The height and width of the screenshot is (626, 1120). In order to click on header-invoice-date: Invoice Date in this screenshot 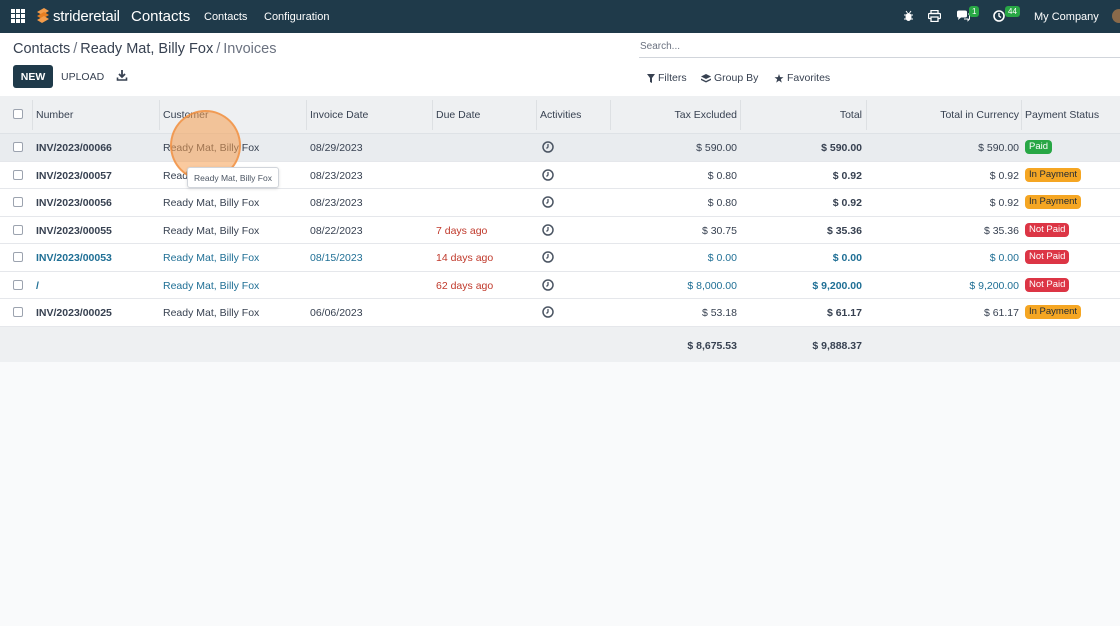, I will do `click(339, 115)`.